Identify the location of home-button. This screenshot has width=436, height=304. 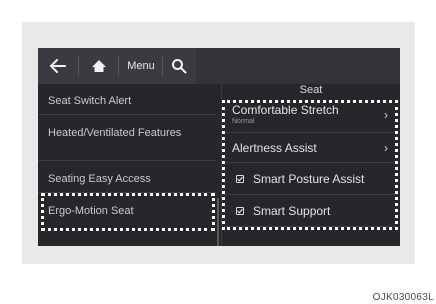
(99, 66).